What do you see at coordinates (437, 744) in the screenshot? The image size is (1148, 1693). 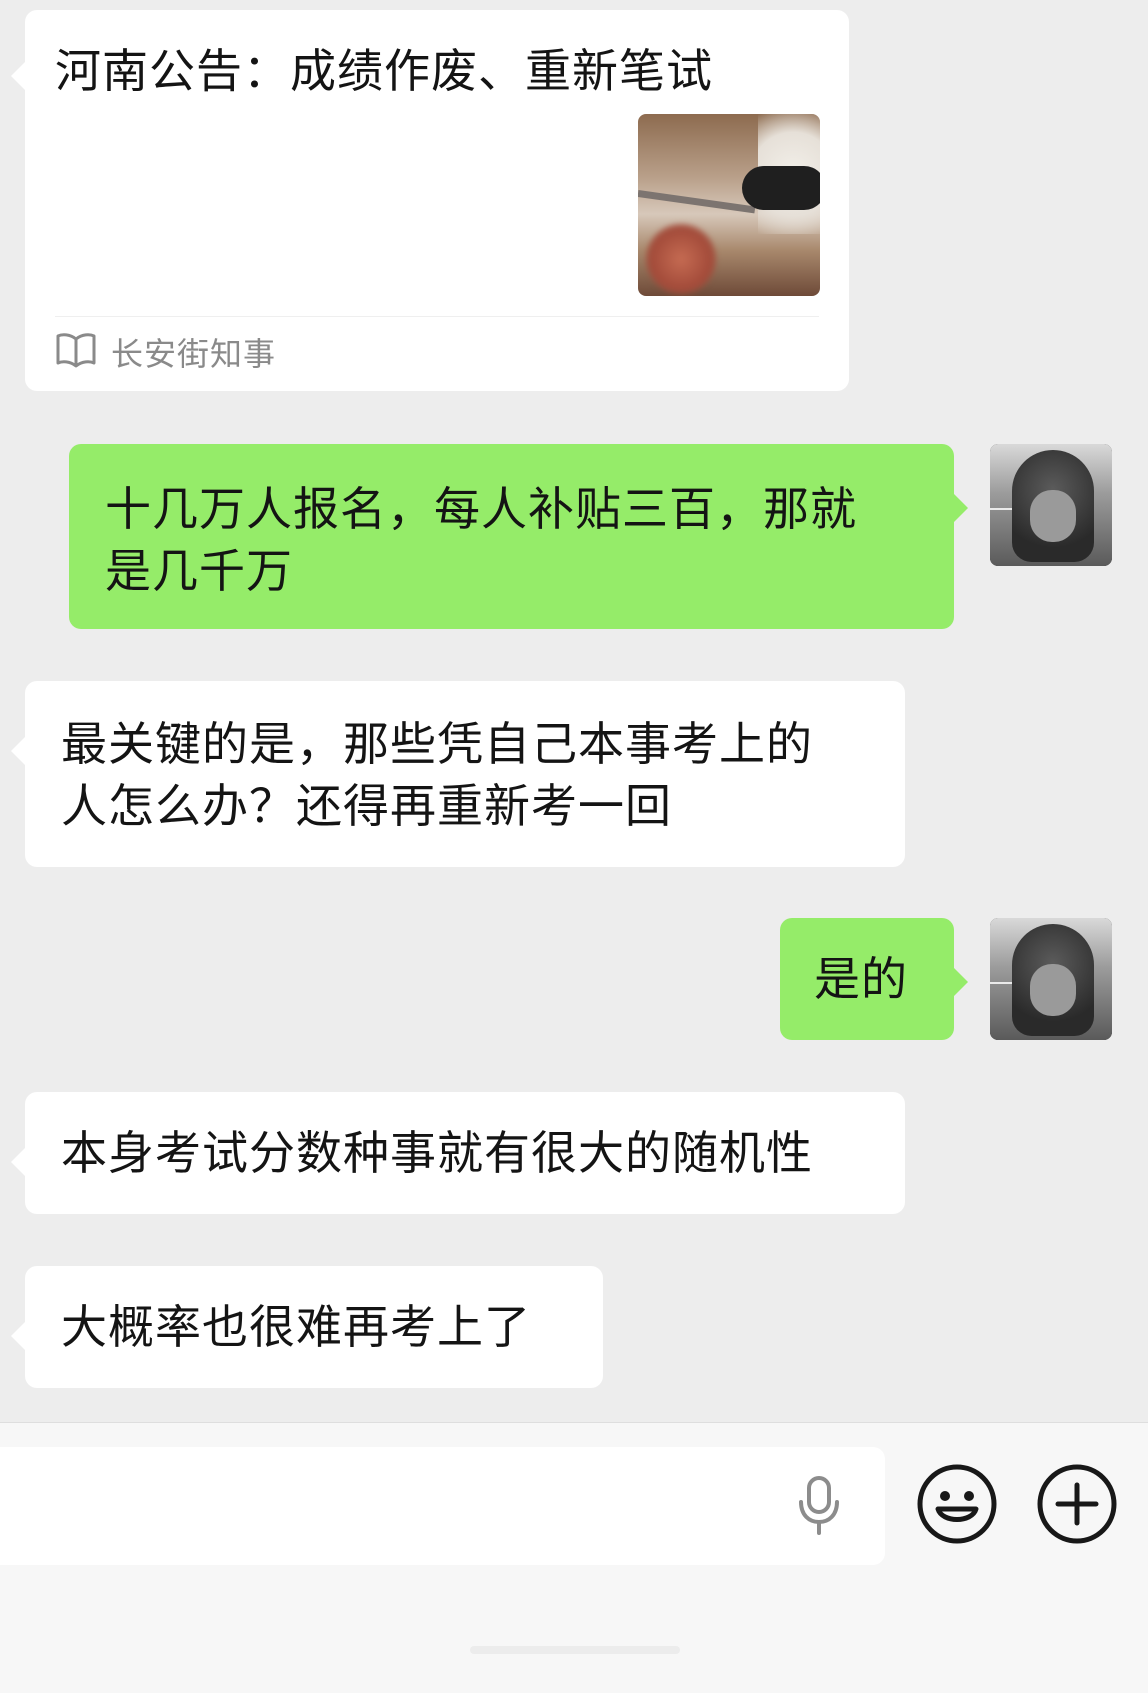 I see `message-line: 最关键的是，那些凭自己本事考上的` at bounding box center [437, 744].